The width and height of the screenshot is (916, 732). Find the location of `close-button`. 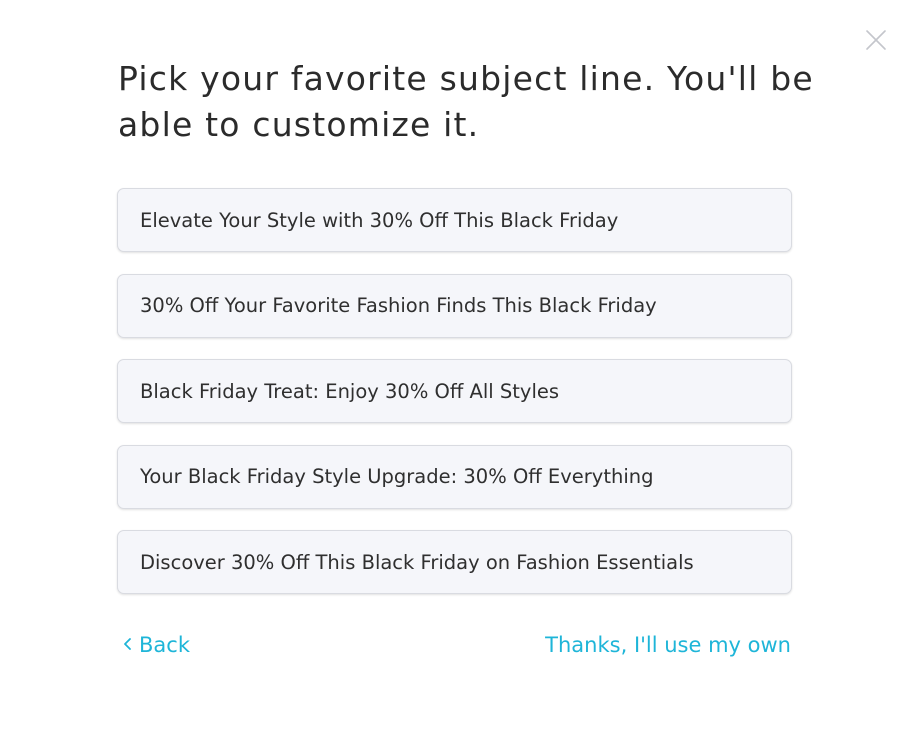

close-button is located at coordinates (876, 40).